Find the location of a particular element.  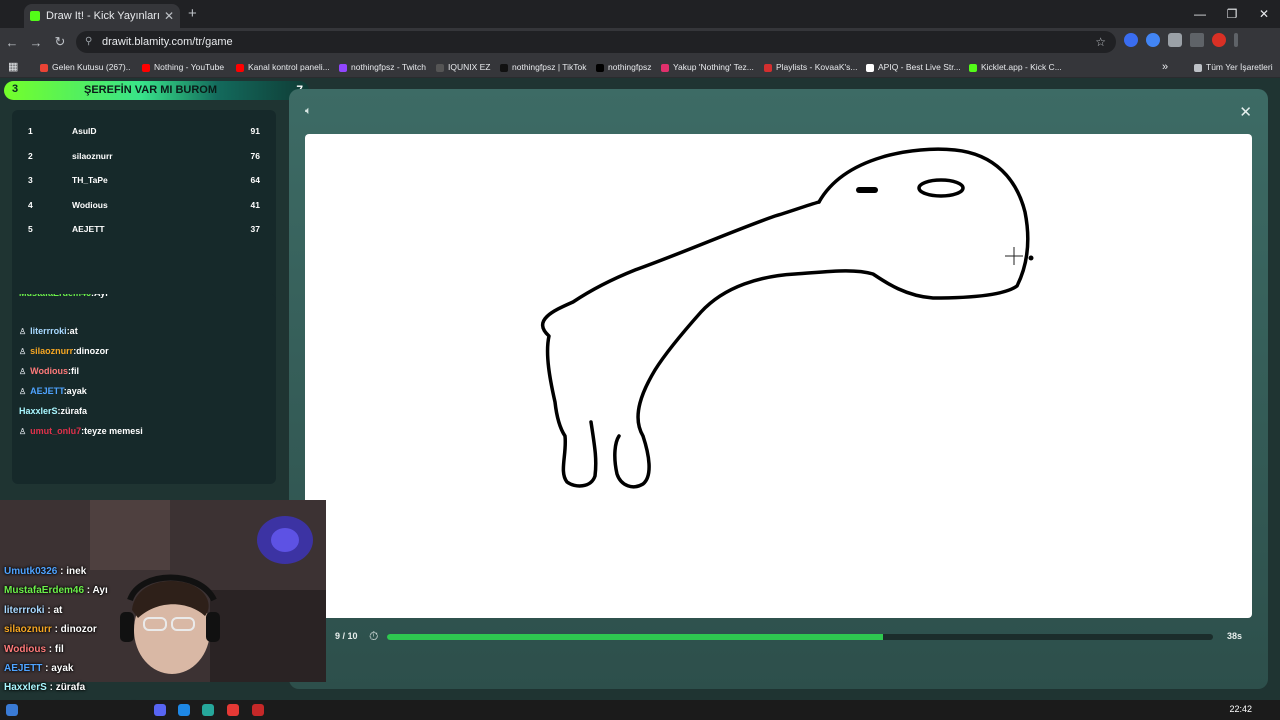

reload-icon: ↻ is located at coordinates (60, 42).